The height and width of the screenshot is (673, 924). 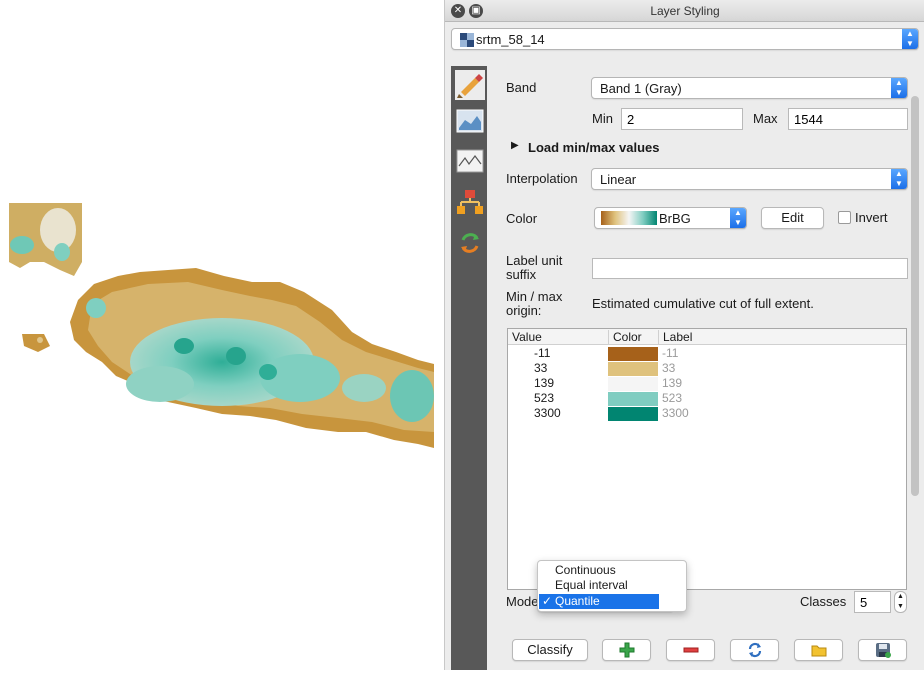 What do you see at coordinates (672, 398) in the screenshot?
I see `row-label: 523` at bounding box center [672, 398].